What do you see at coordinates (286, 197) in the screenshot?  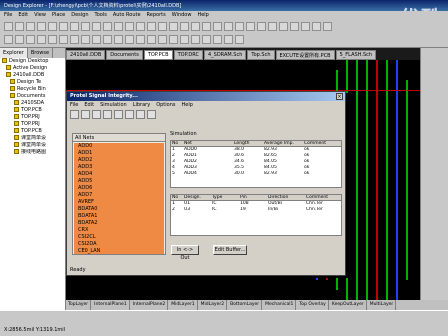 I see `table-header-cell: Direction` at bounding box center [286, 197].